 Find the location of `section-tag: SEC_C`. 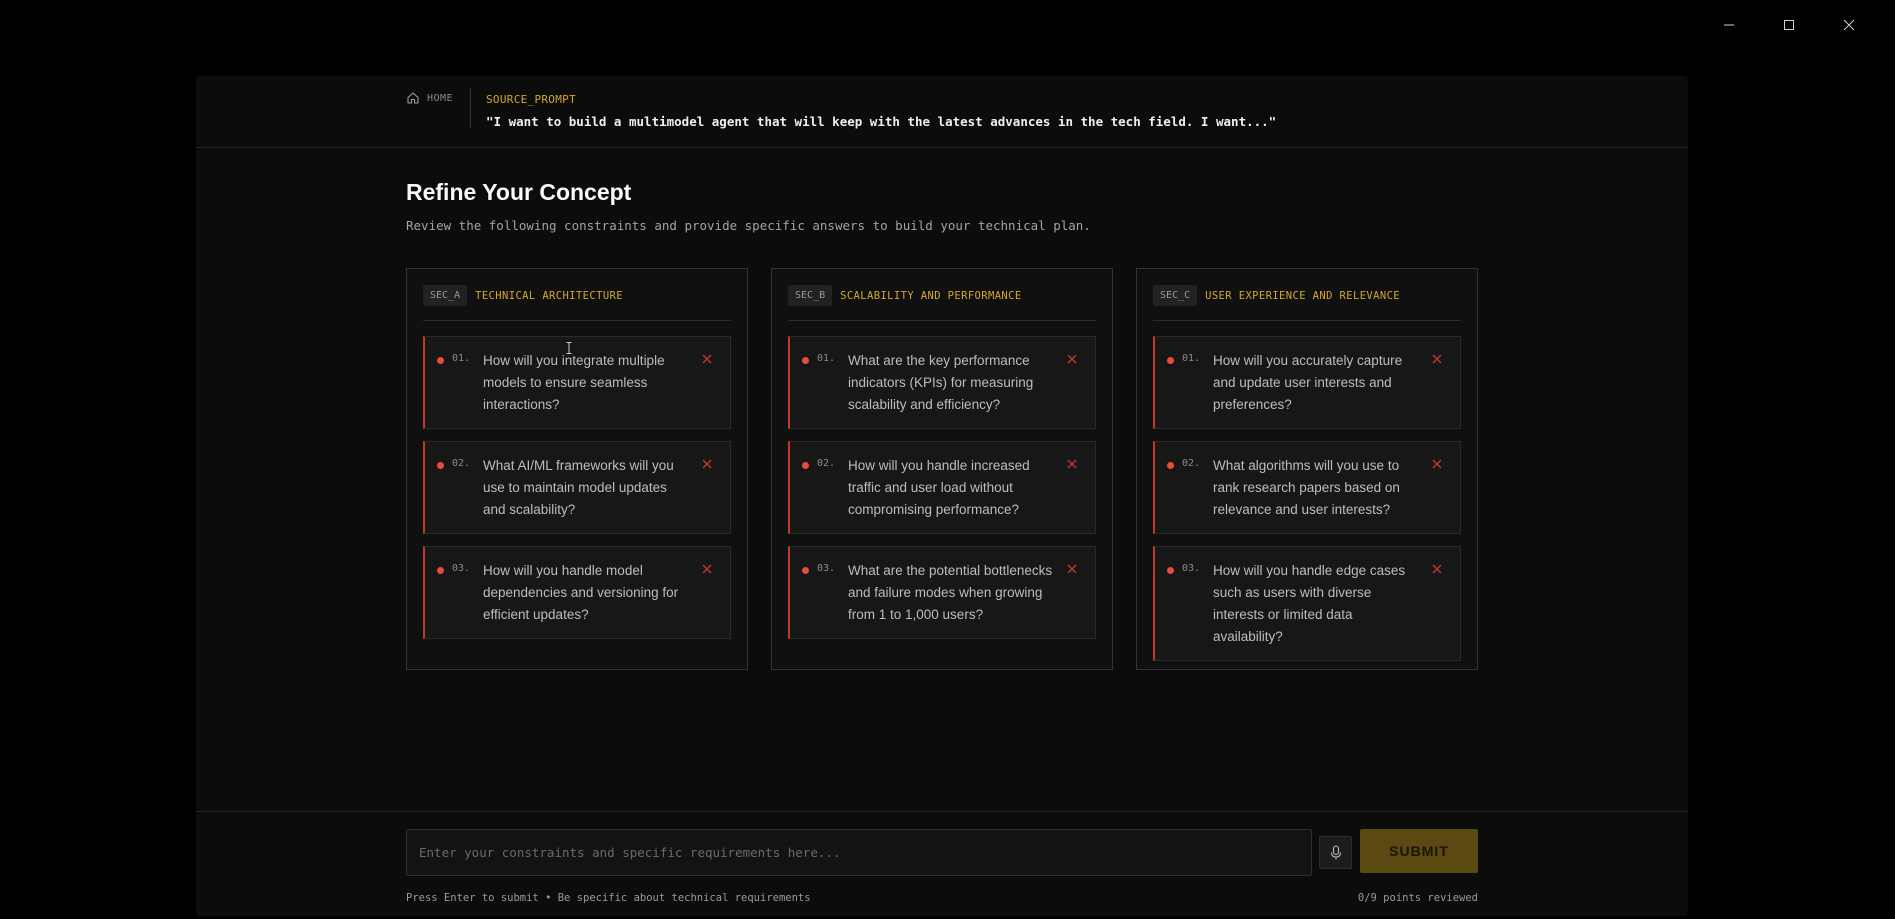

section-tag: SEC_C is located at coordinates (1175, 295).